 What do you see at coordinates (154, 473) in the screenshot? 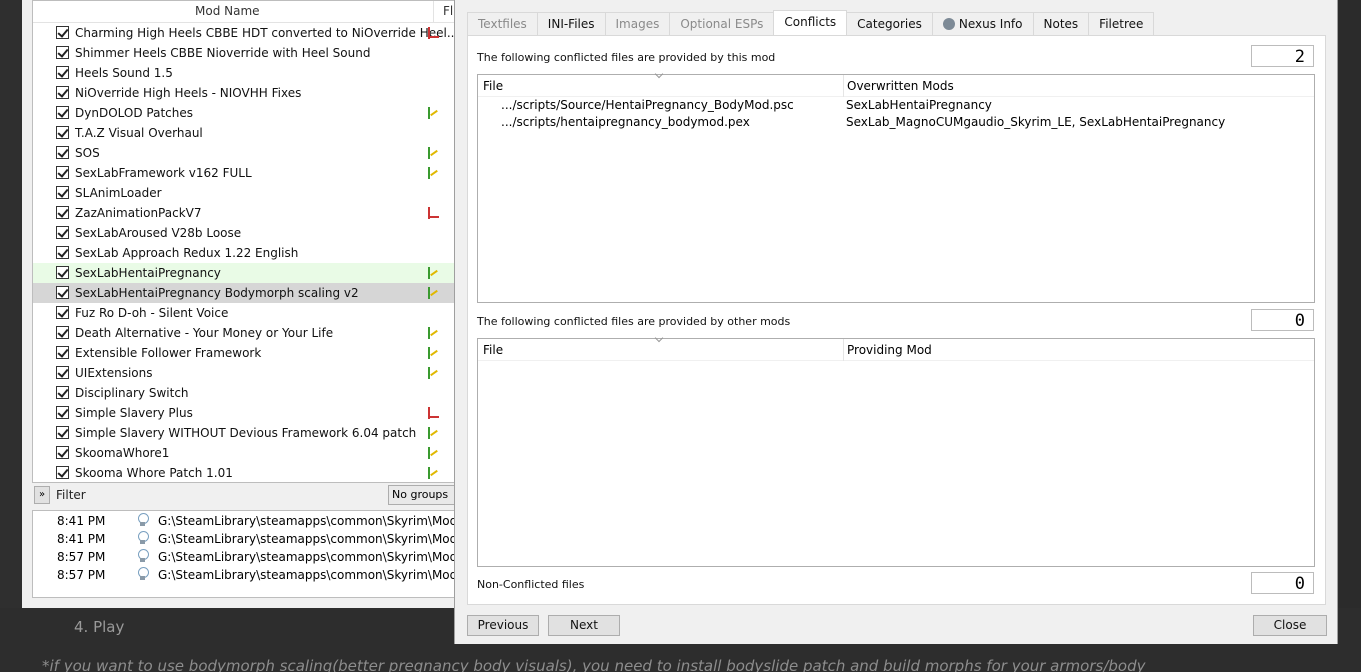
I see `mod-name: Skooma Whore Patch 1.01` at bounding box center [154, 473].